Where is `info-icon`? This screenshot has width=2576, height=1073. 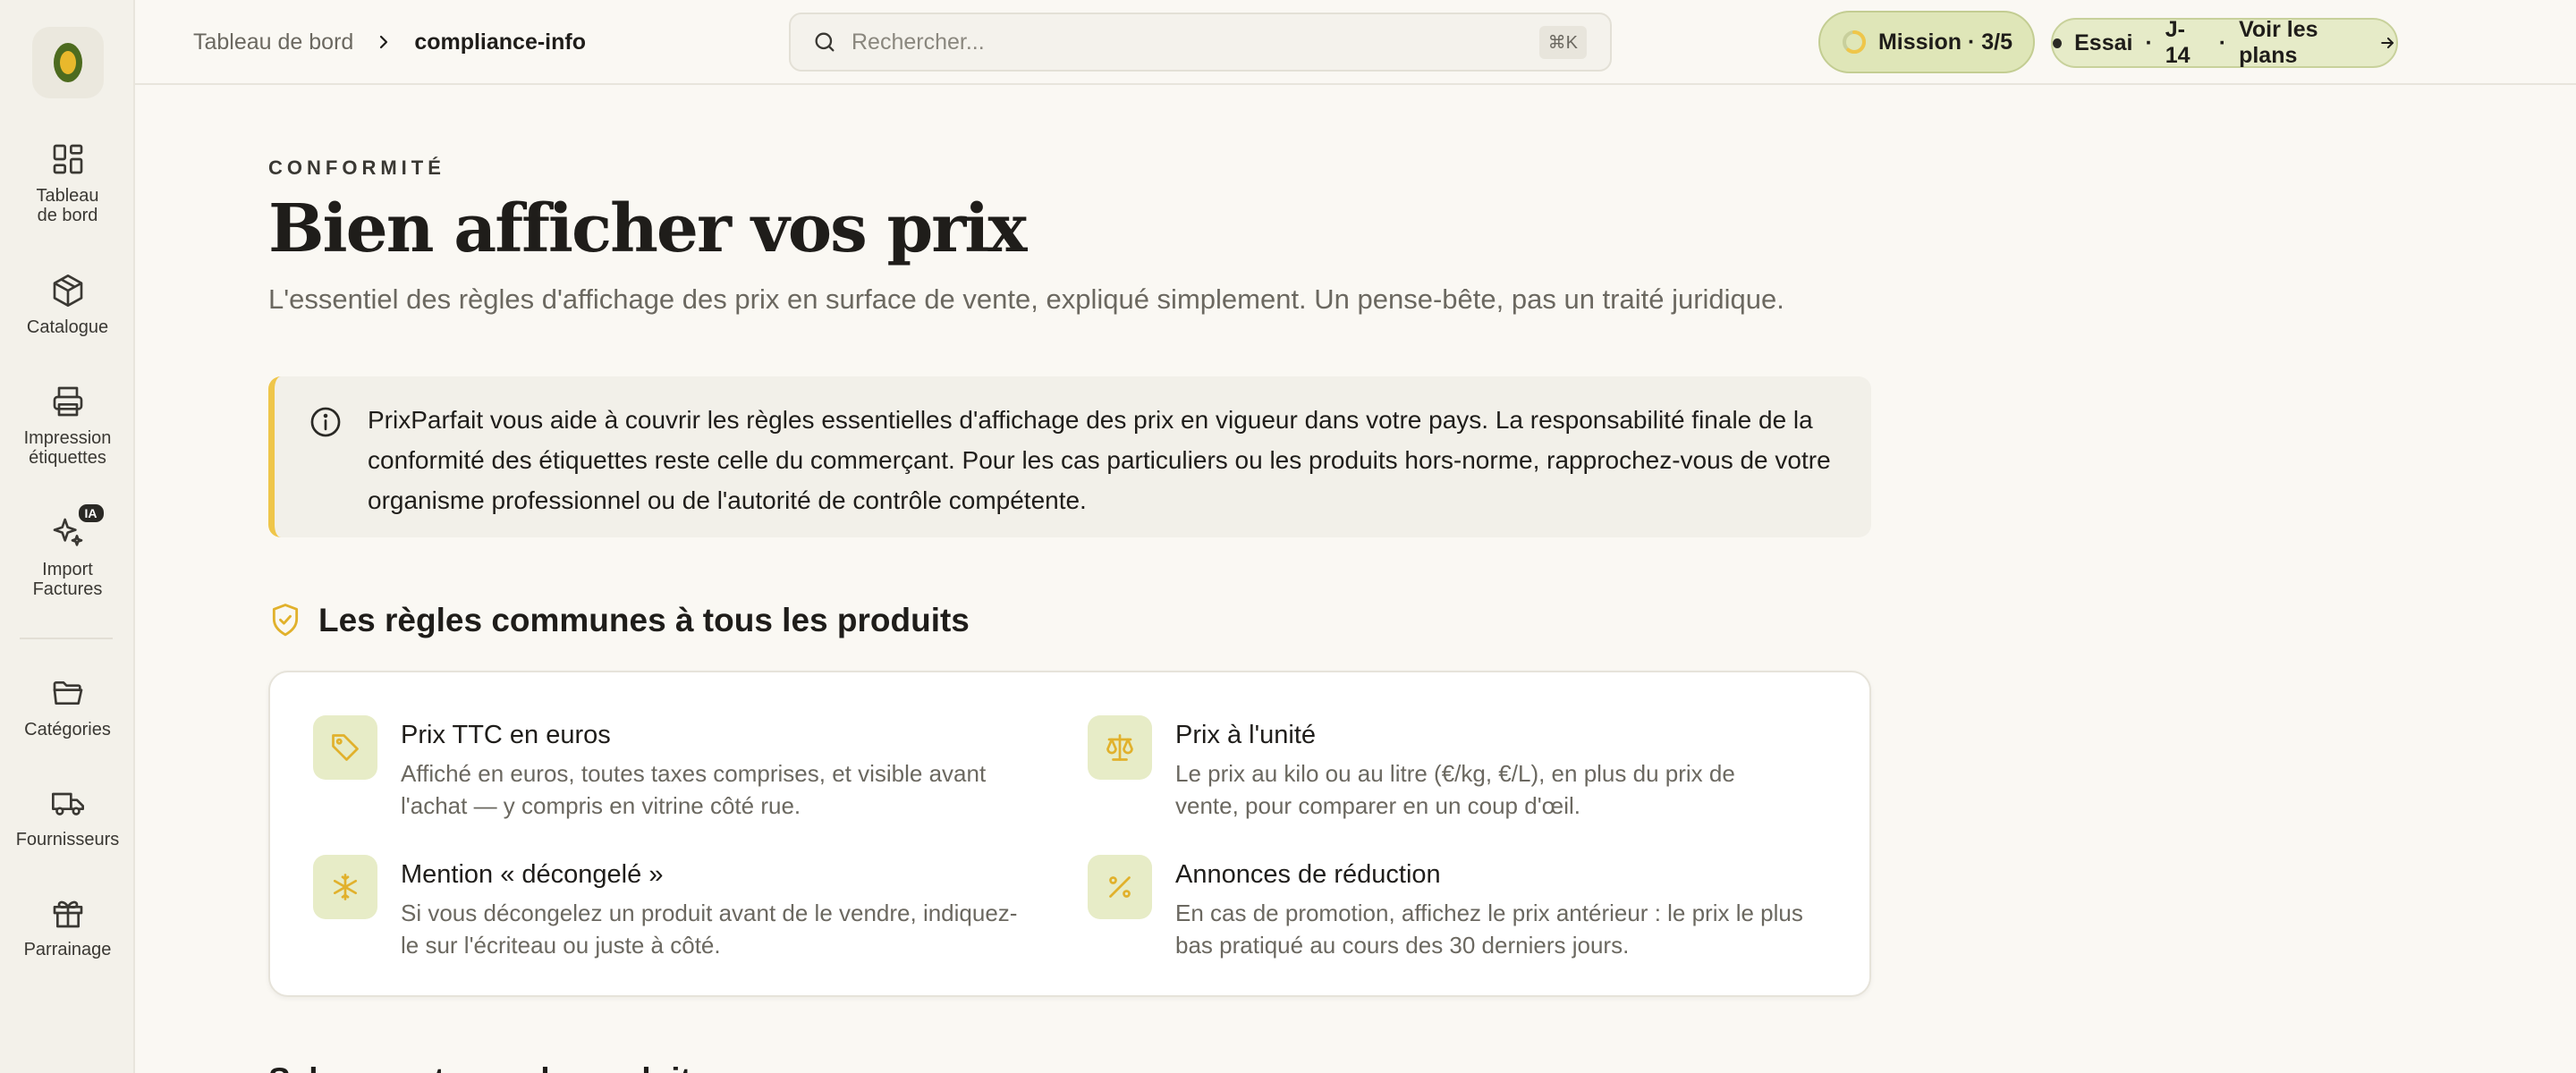 info-icon is located at coordinates (325, 422).